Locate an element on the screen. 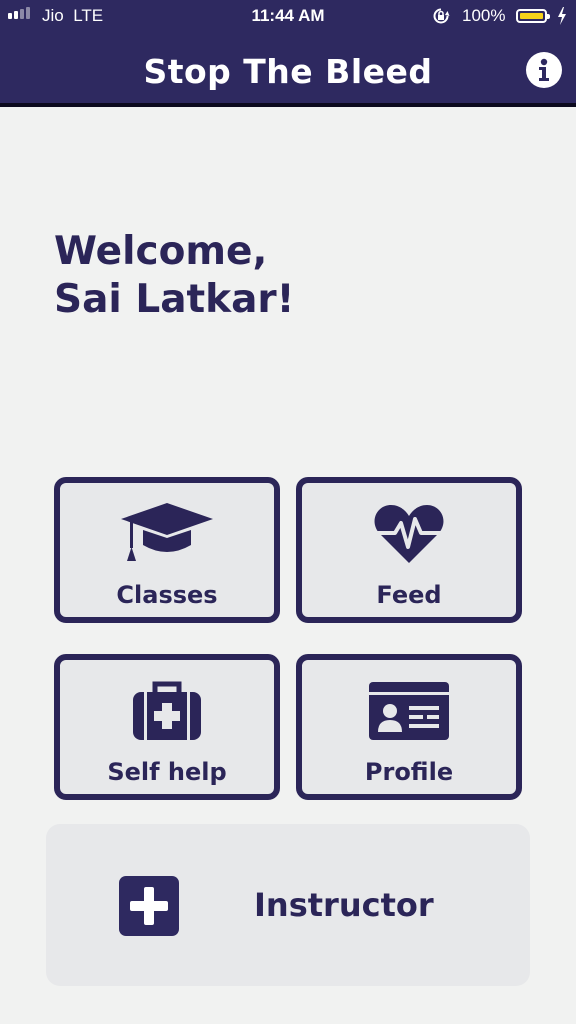  status-bar: Jio LTE 11:44 AM 100% is located at coordinates (288, 16).